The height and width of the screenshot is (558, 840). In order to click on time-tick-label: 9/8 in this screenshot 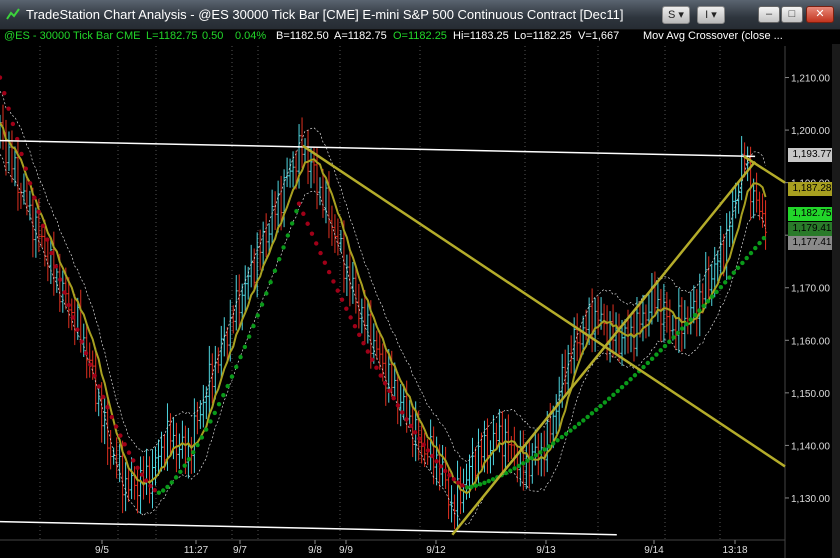, I will do `click(315, 550)`.